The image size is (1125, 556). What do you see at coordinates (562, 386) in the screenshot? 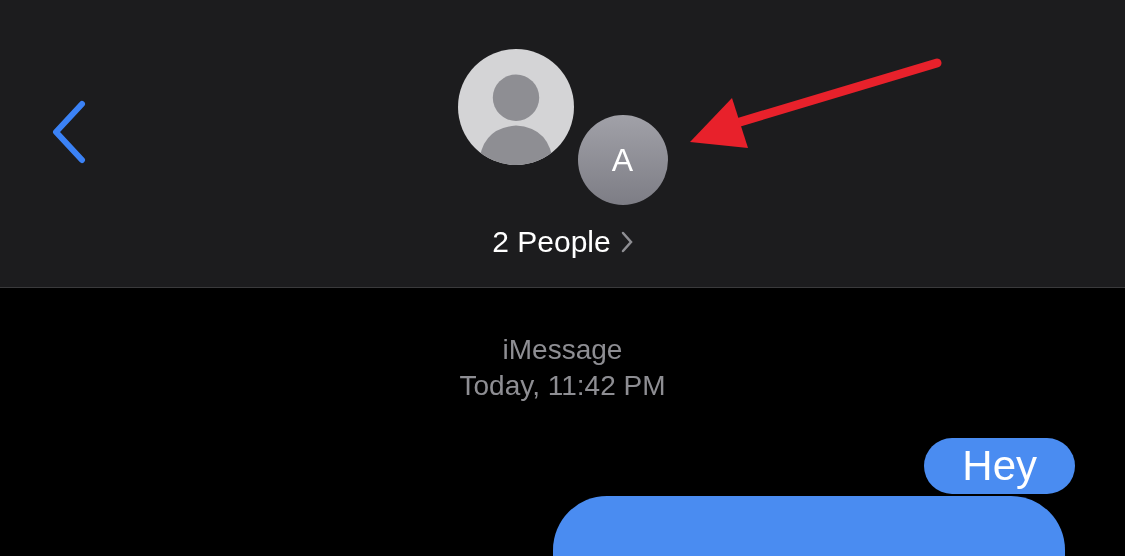
I see `timestamp: Today, 11:42 PM` at bounding box center [562, 386].